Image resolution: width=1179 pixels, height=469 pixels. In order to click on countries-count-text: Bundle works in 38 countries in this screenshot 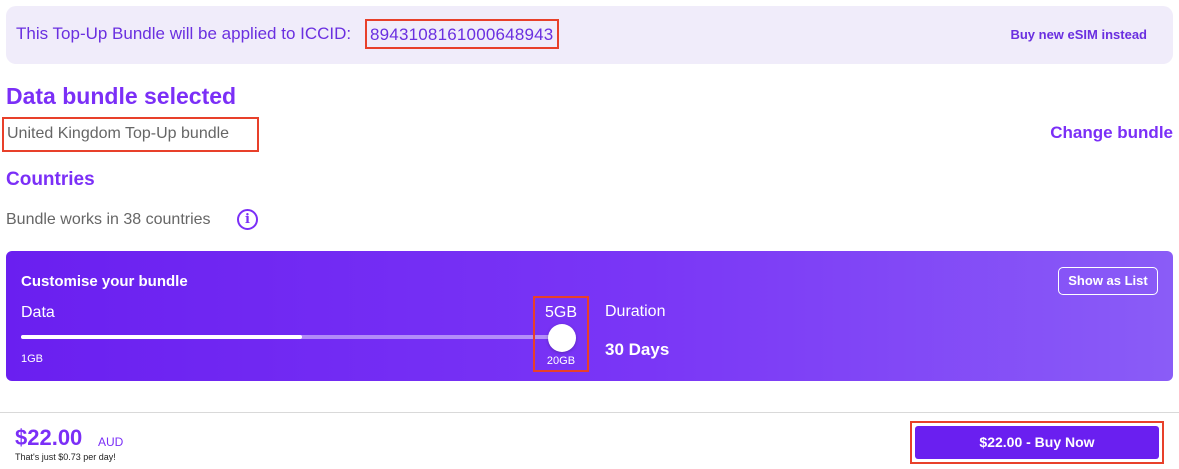, I will do `click(108, 219)`.